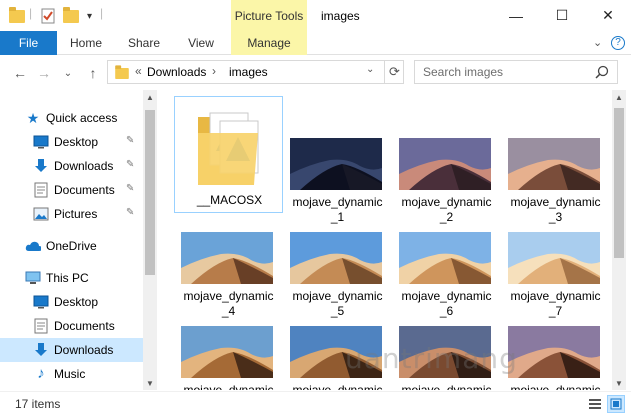  Describe the element at coordinates (516, 15) in the screenshot. I see `minimize-button: —` at that location.